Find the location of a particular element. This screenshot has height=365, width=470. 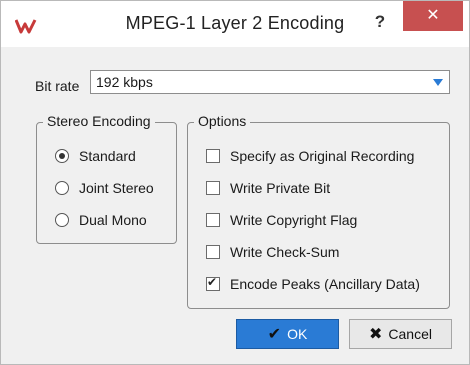

checkbox-label-encode-peaks: Encode Peaks (Ancillary Data) is located at coordinates (325, 284).